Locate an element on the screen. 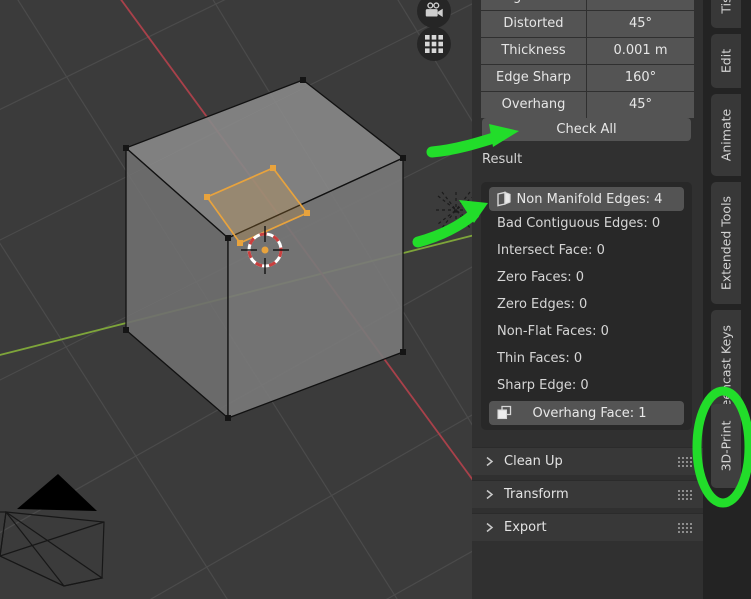 This screenshot has height=599, width=751. result-line: Bad Contiguous Edges: 0 is located at coordinates (579, 223).